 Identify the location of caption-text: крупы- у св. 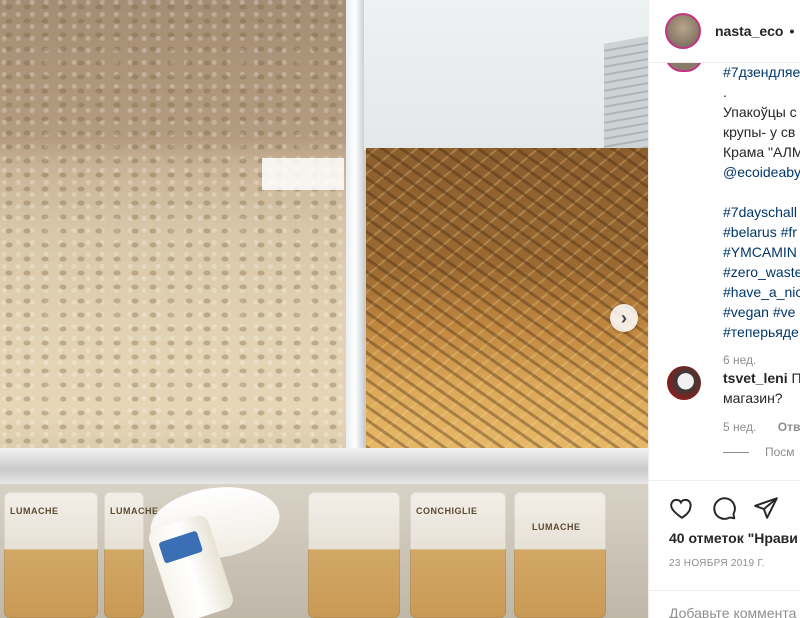
(759, 132).